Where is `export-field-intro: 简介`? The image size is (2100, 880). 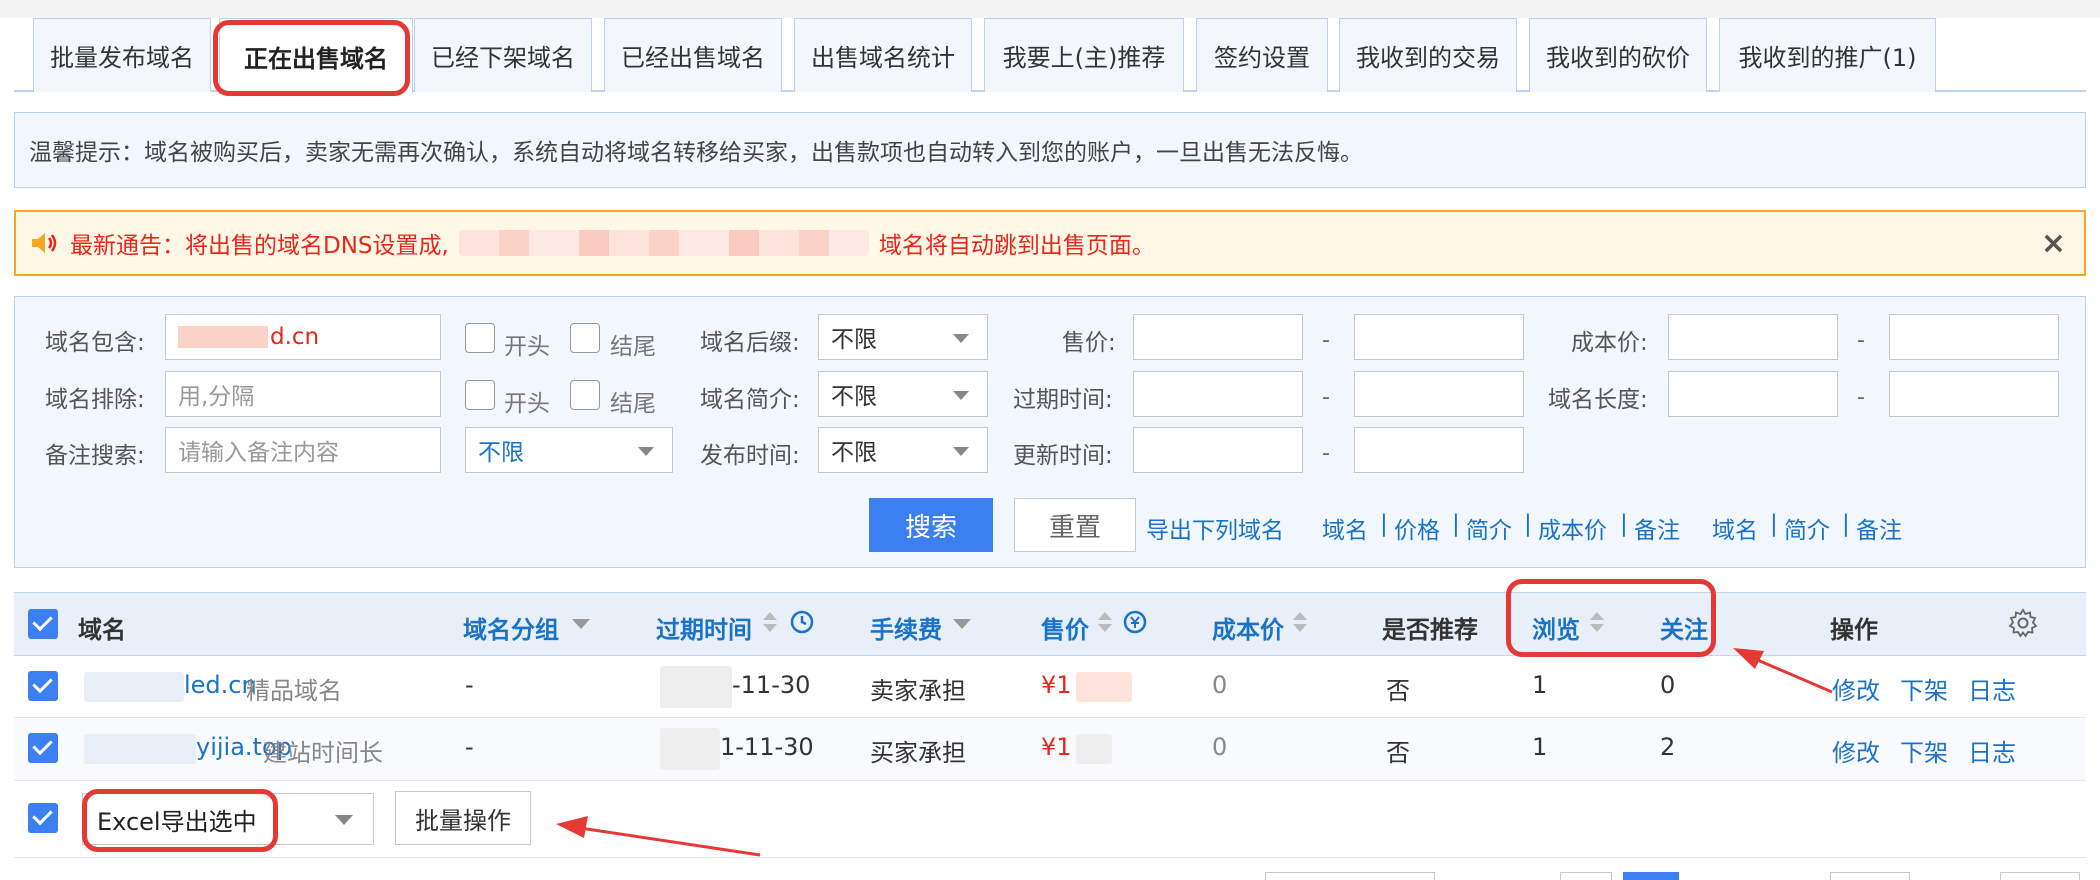 export-field-intro: 简介 is located at coordinates (1489, 528).